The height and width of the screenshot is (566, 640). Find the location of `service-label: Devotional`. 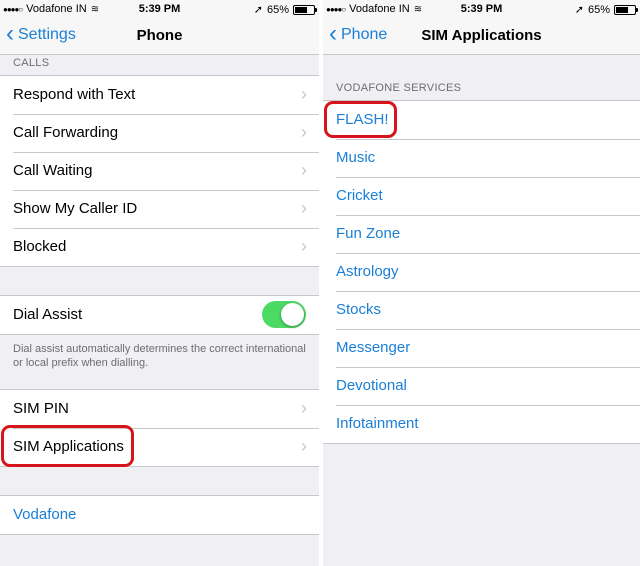

service-label: Devotional is located at coordinates (371, 385).